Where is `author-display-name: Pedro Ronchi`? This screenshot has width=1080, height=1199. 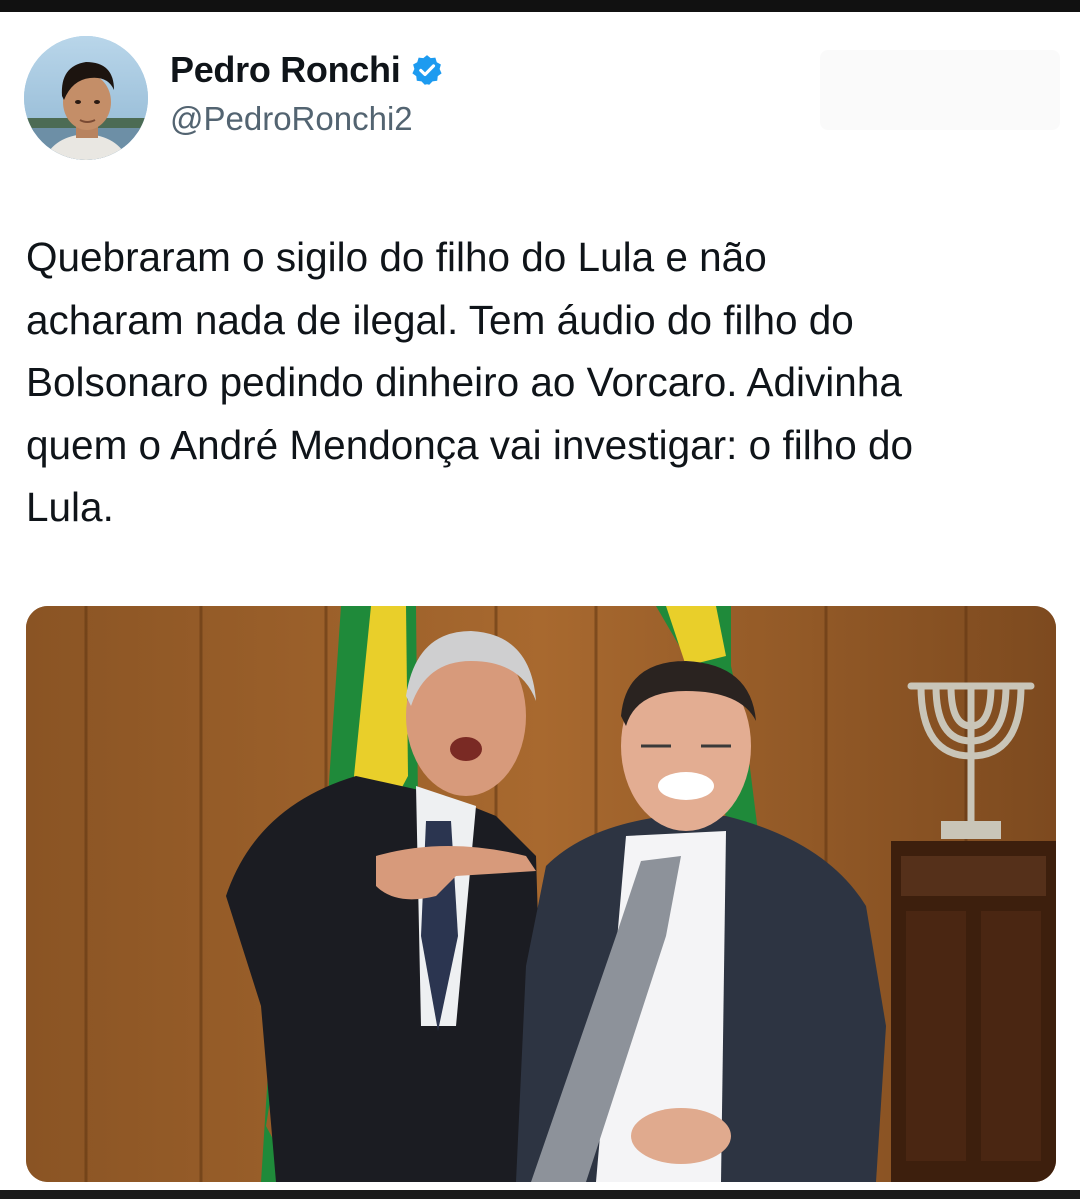 author-display-name: Pedro Ronchi is located at coordinates (285, 70).